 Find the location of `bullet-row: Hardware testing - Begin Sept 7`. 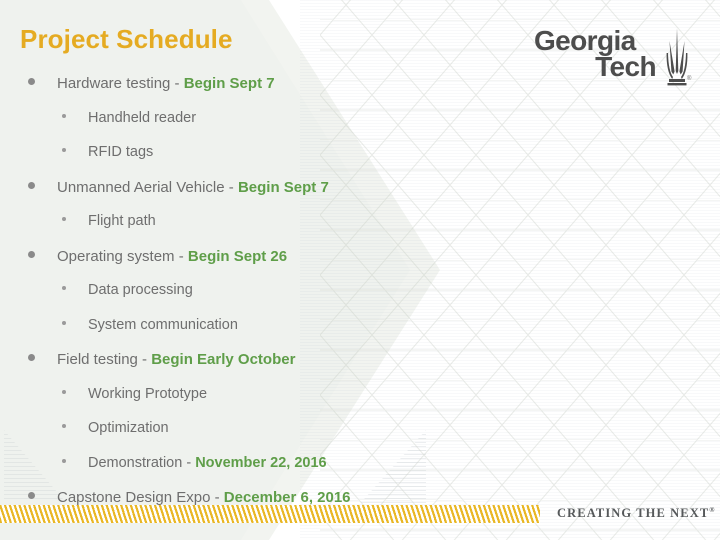

bullet-row: Hardware testing - Begin Sept 7 is located at coordinates (151, 83).